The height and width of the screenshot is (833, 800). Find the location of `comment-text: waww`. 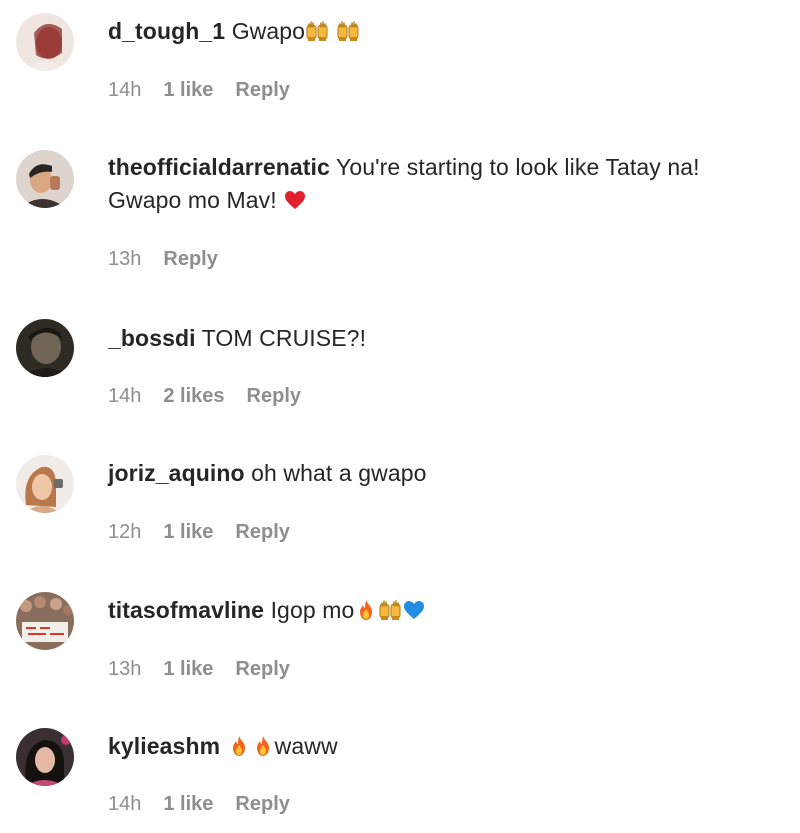

comment-text: waww is located at coordinates (306, 746).